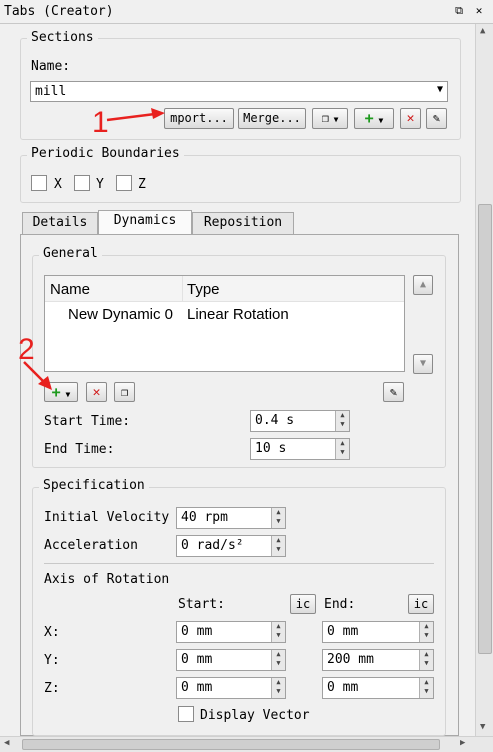 The image size is (493, 752). I want to click on start-z-value: 0 mm, so click(197, 687).